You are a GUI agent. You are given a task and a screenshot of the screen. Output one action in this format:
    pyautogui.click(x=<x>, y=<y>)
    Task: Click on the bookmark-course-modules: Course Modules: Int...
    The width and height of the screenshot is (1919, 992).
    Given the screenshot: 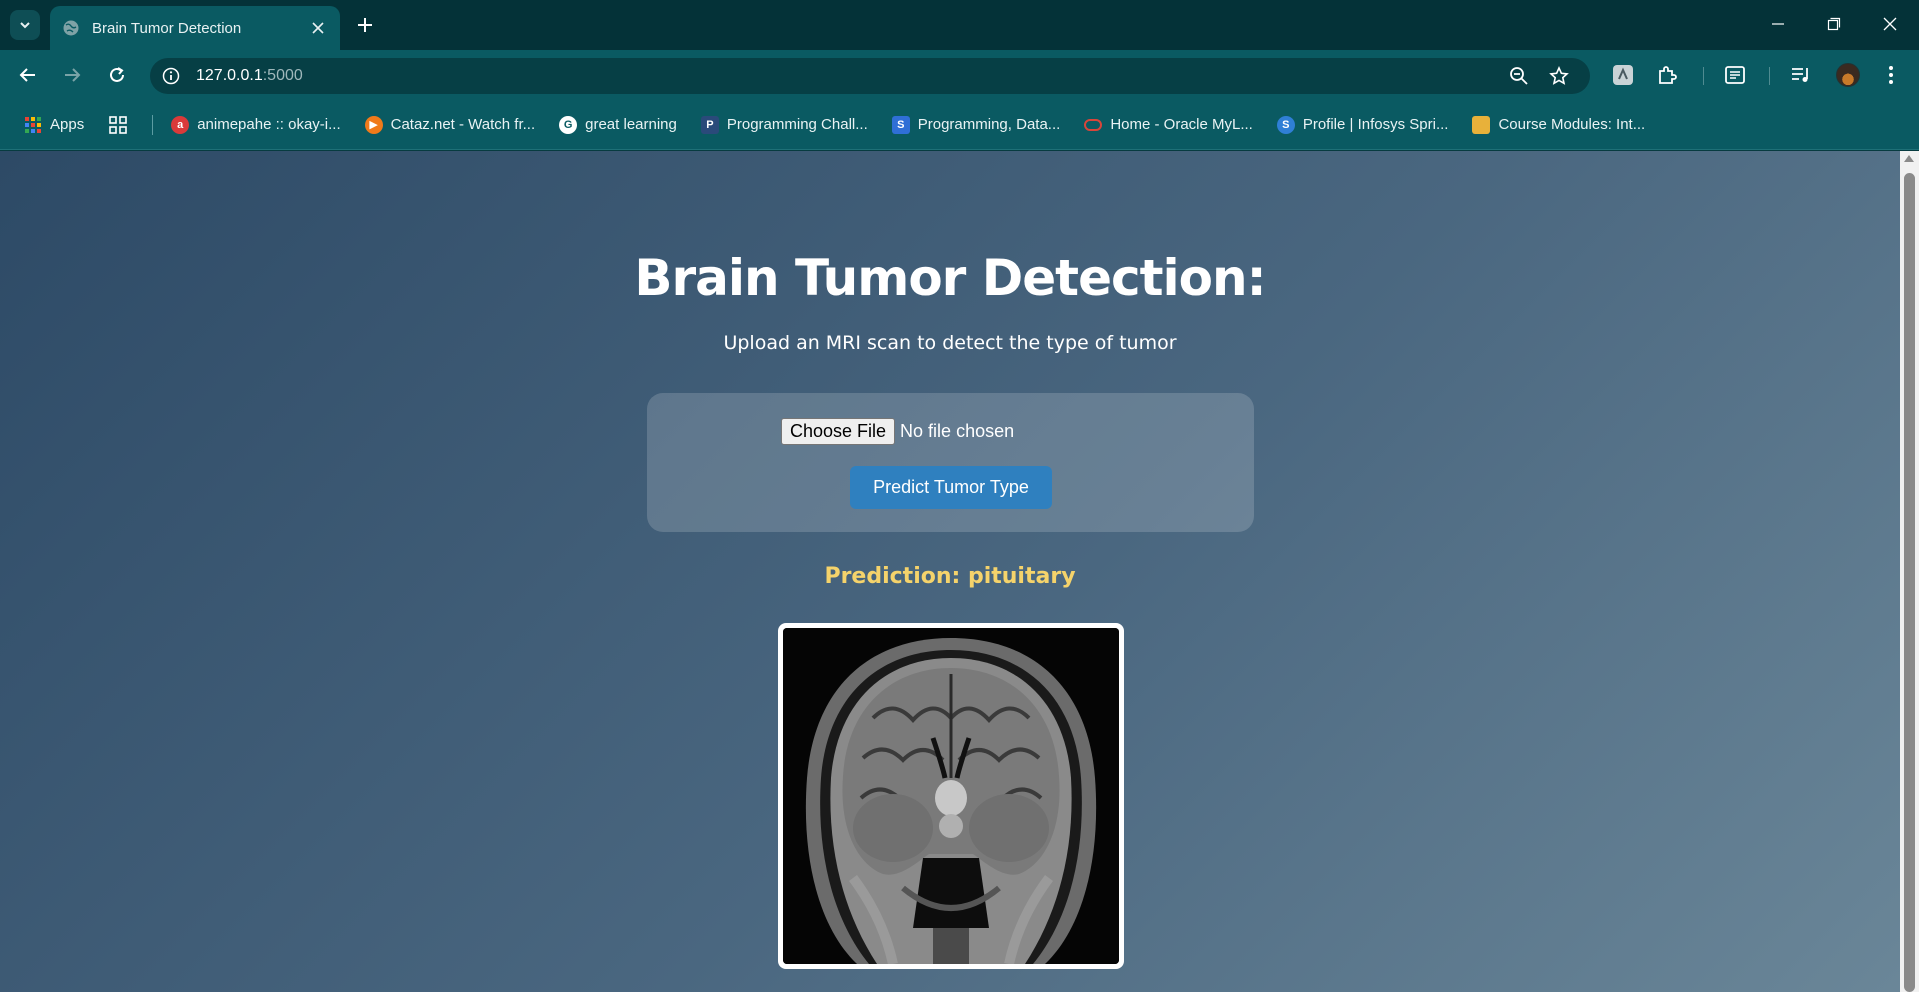 What is the action you would take?
    pyautogui.click(x=1558, y=124)
    